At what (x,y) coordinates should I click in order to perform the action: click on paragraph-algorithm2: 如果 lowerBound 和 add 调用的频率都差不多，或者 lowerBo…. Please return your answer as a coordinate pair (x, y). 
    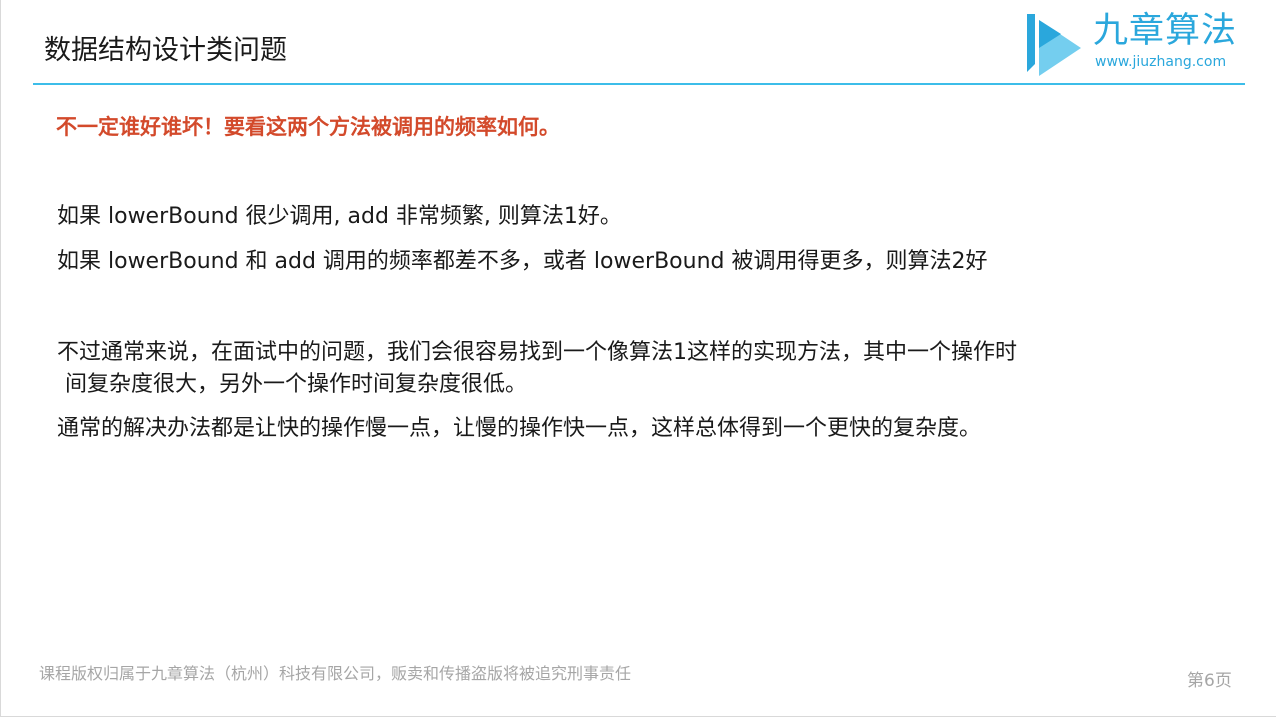
    Looking at the image, I should click on (522, 261).